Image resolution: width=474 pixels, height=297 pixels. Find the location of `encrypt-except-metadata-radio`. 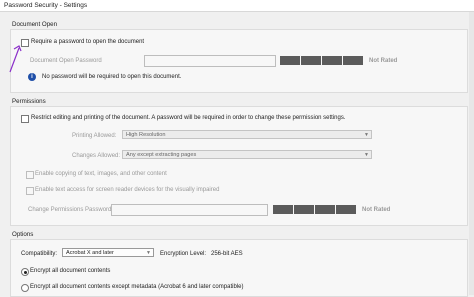

encrypt-except-metadata-radio is located at coordinates (25, 288).